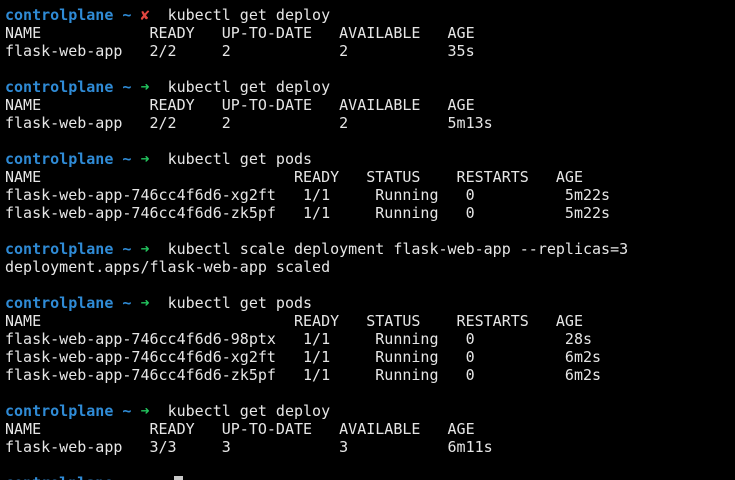 The width and height of the screenshot is (735, 480). Describe the element at coordinates (240, 51) in the screenshot. I see `output-text: flask-web-app 2/2 2 2 35s` at that location.